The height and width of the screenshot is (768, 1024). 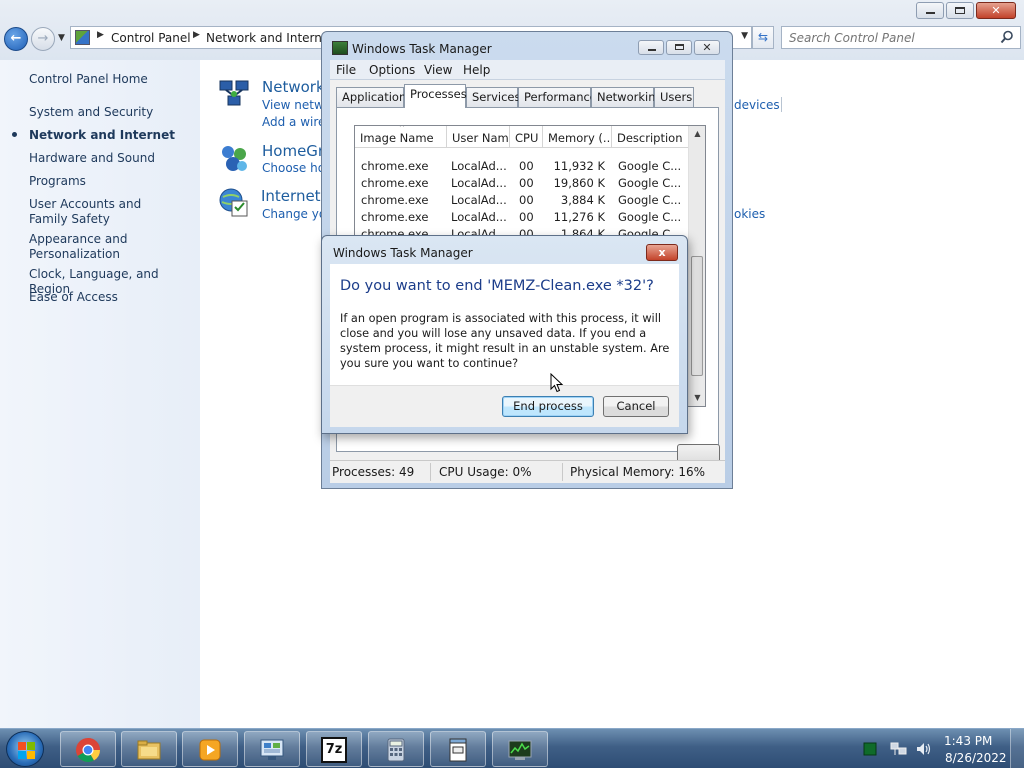 I want to click on breadcrumb-control-panel: Control Panel, so click(x=151, y=38).